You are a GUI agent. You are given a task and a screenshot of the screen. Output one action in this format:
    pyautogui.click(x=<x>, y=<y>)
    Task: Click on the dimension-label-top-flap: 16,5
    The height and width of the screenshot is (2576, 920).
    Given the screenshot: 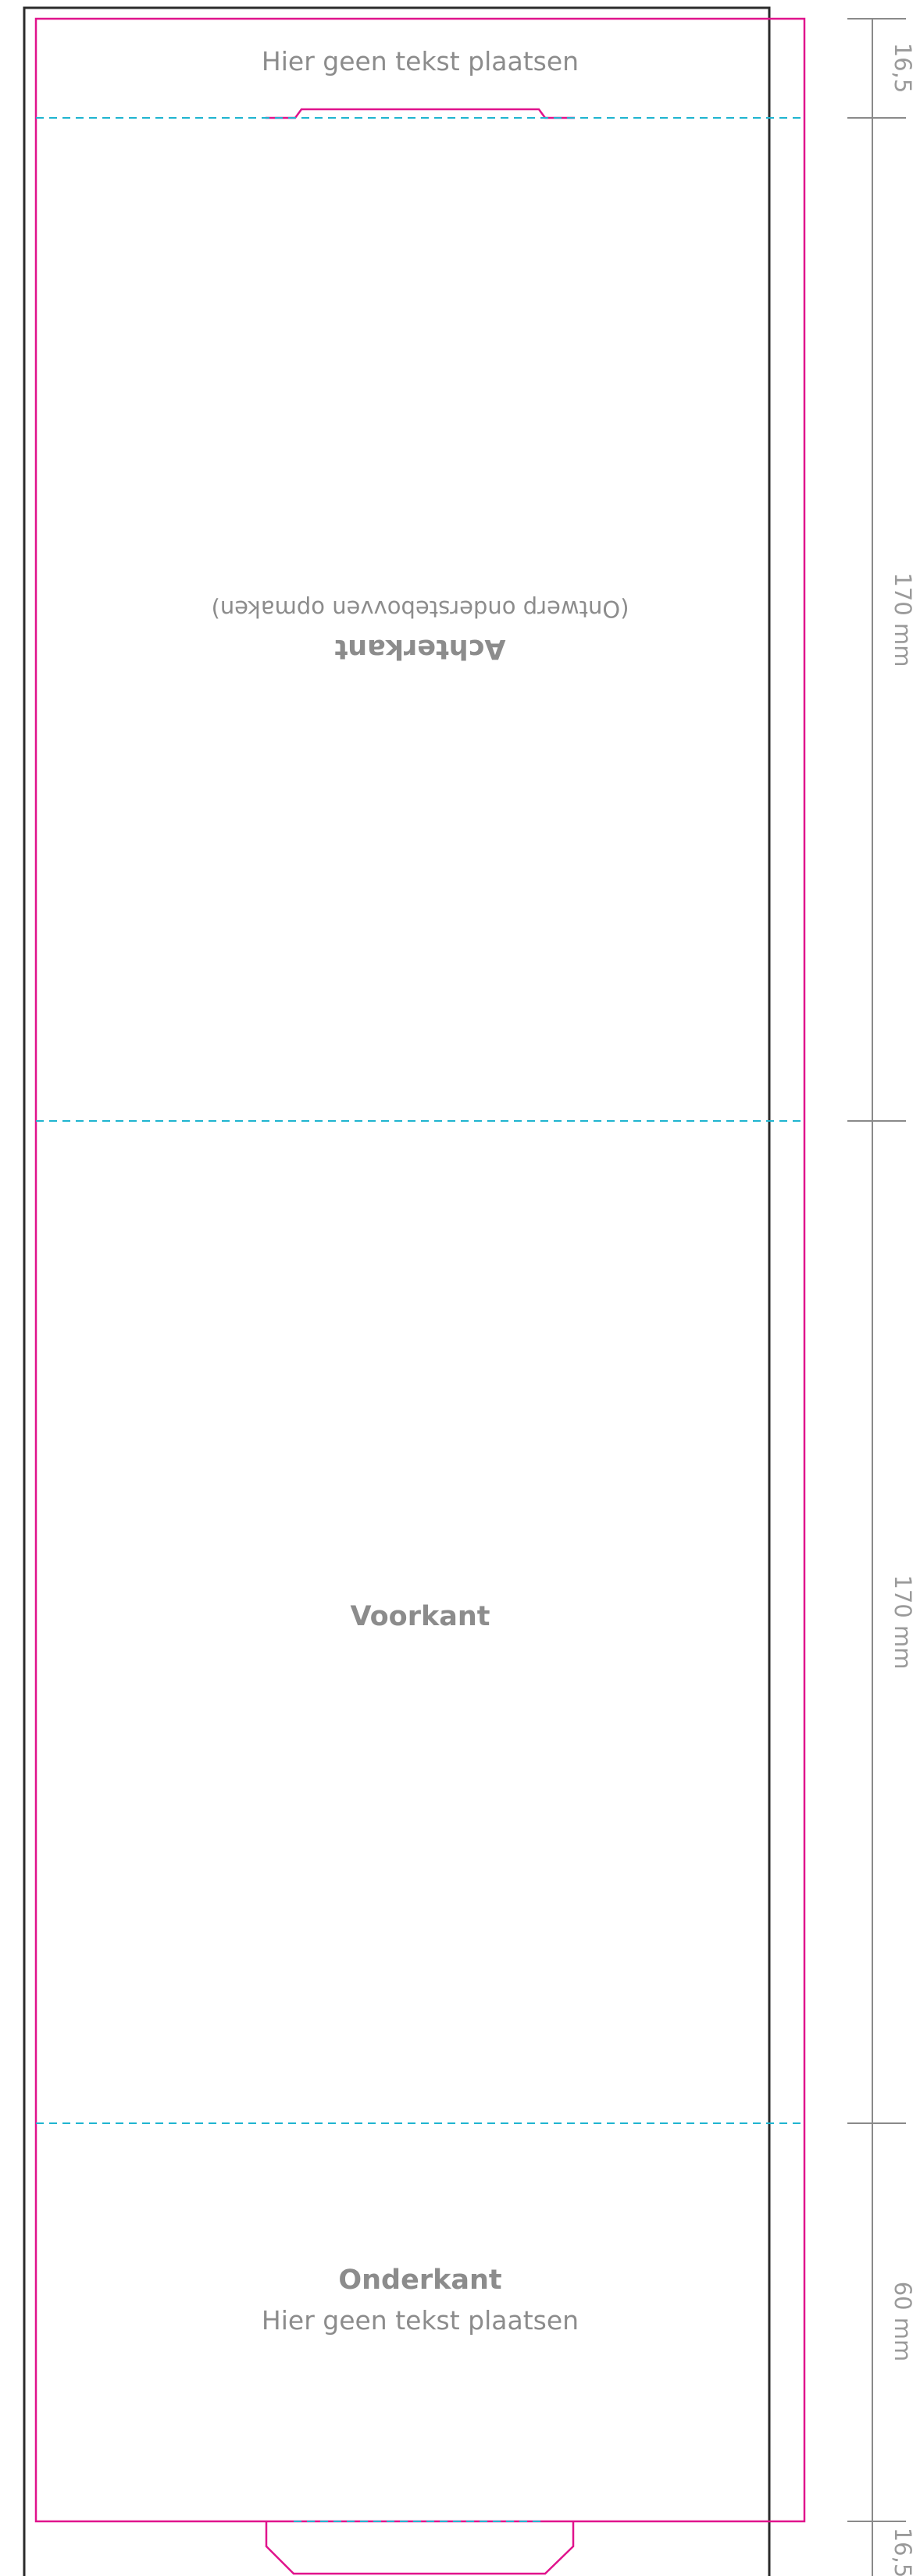 What is the action you would take?
    pyautogui.click(x=903, y=68)
    